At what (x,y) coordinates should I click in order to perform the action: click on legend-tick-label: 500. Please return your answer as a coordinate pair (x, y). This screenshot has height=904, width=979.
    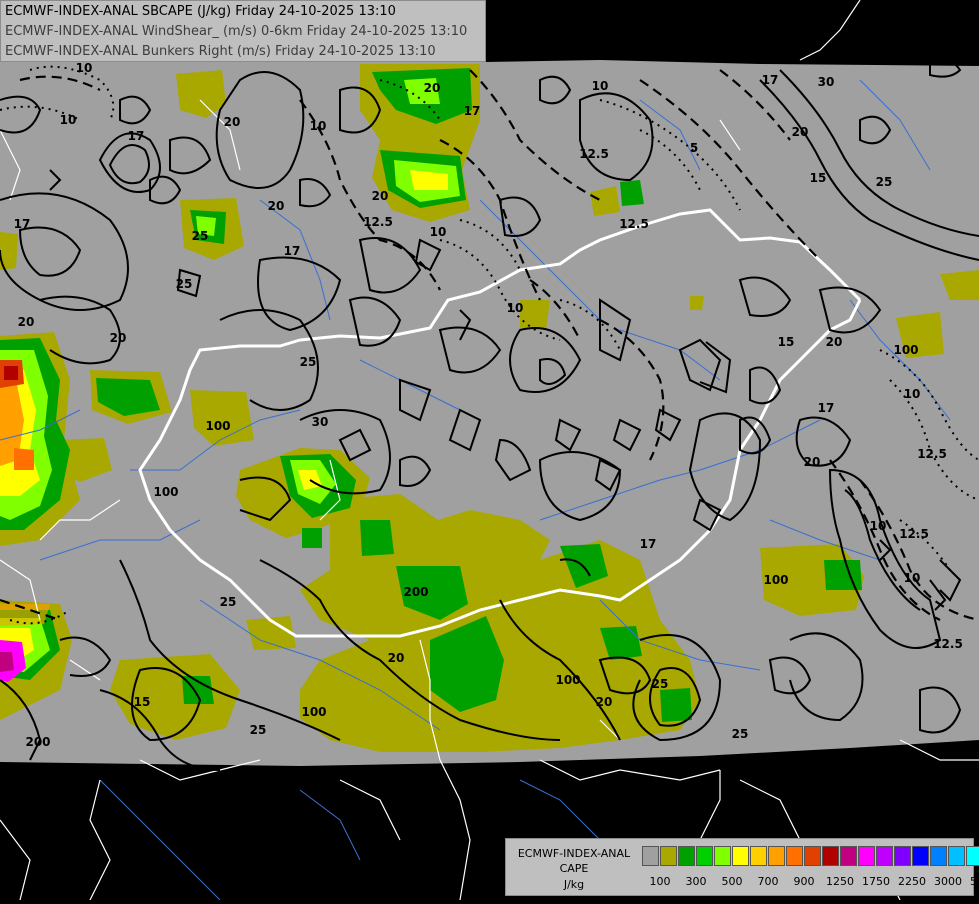
    Looking at the image, I should click on (732, 881).